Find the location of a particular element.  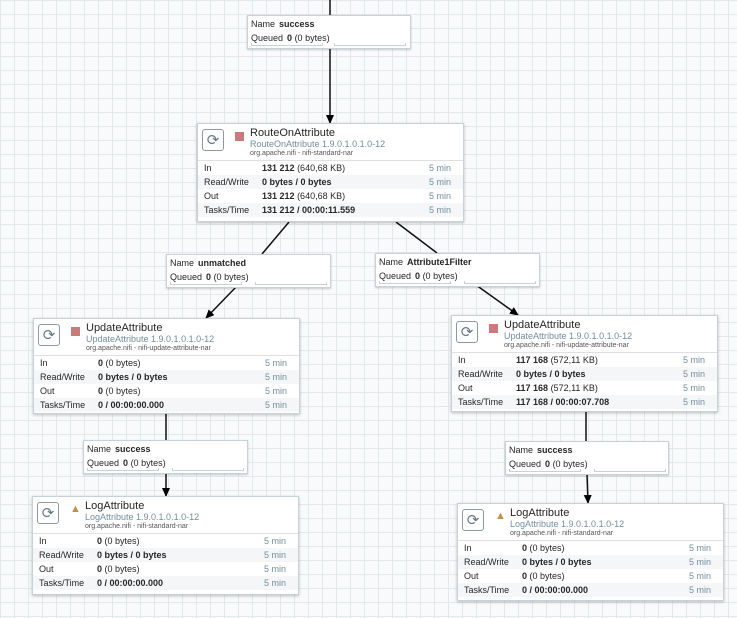

processor-type: UpdateAttribute 1.9.0.1.0.1.0-12 is located at coordinates (150, 339).